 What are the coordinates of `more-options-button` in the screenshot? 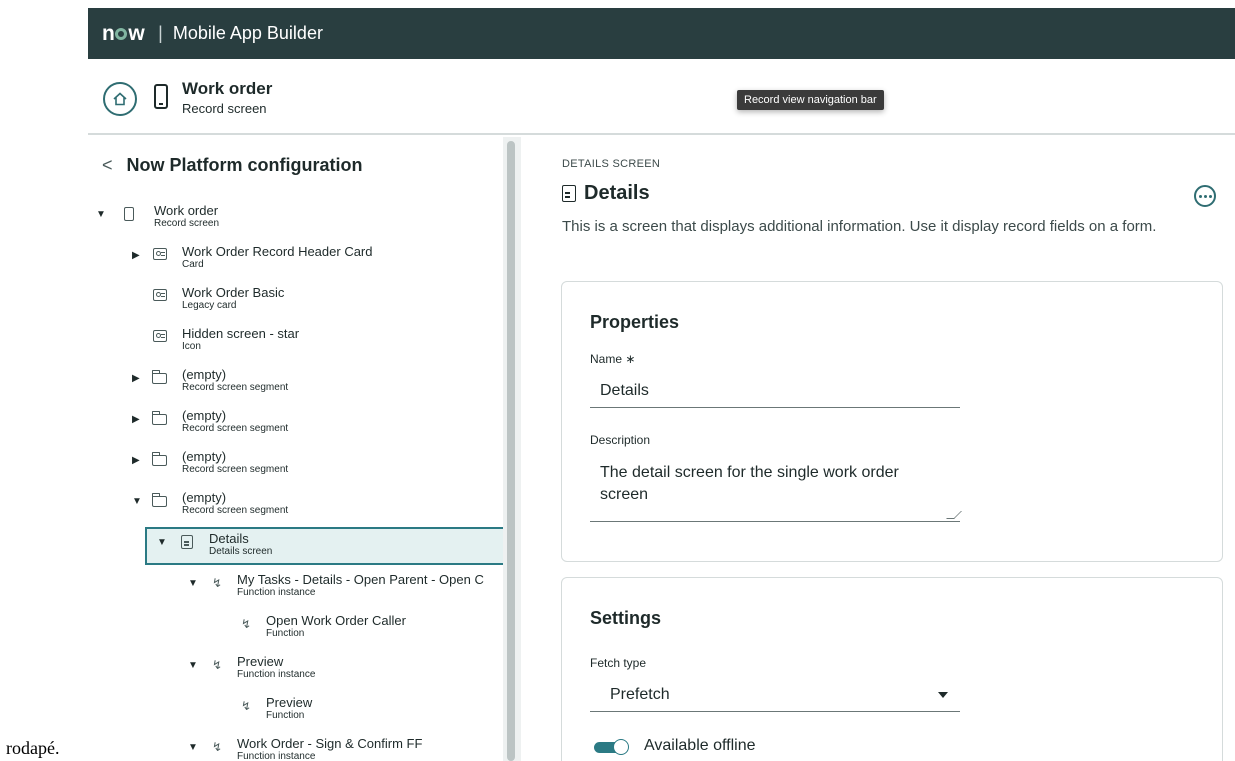 It's located at (1205, 196).